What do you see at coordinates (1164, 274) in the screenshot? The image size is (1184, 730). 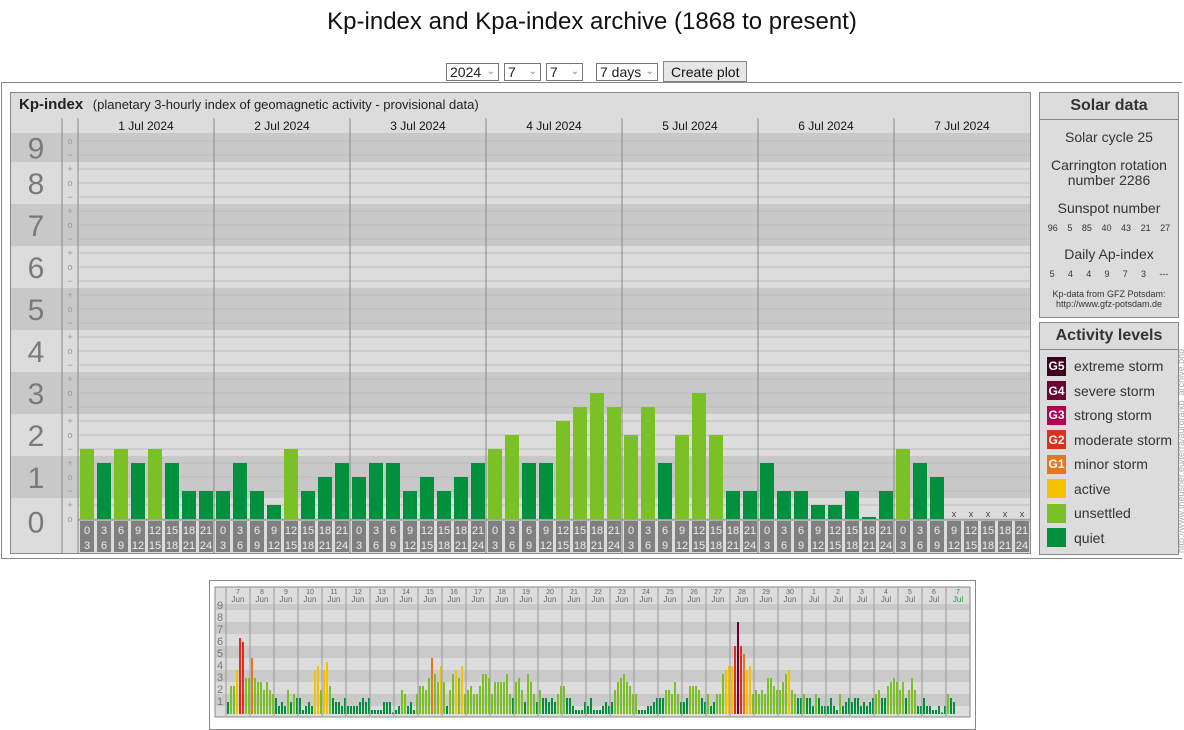 I see `ap-index-value: ---` at bounding box center [1164, 274].